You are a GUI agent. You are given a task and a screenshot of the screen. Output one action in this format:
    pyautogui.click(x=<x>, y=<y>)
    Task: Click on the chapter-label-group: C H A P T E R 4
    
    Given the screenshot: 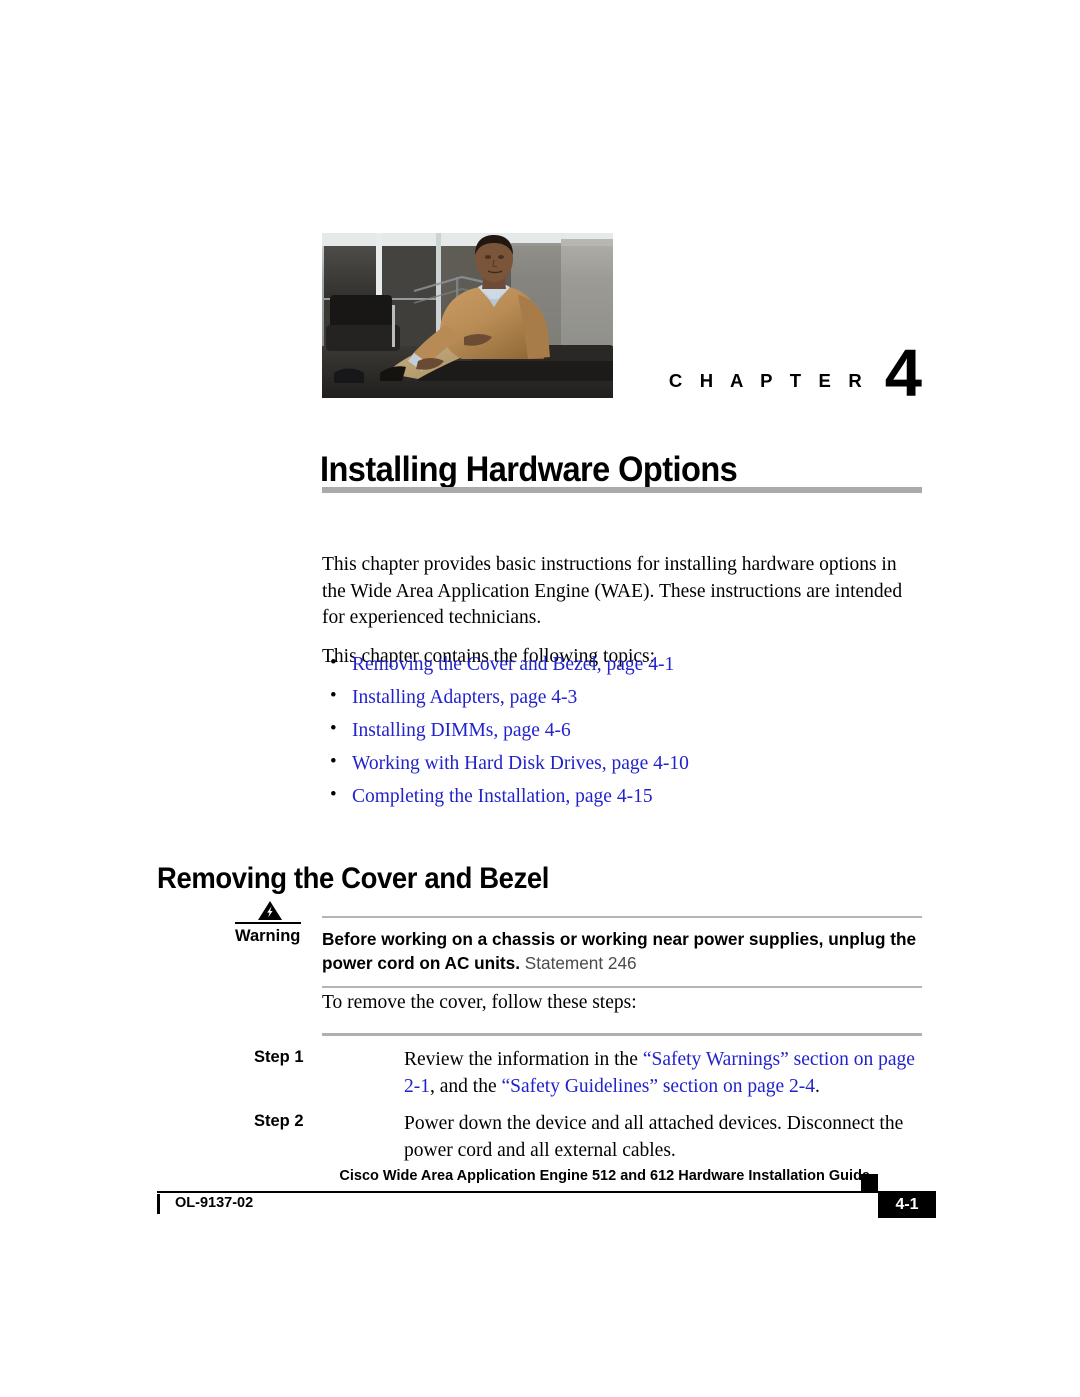 What is the action you would take?
    pyautogui.click(x=772, y=322)
    